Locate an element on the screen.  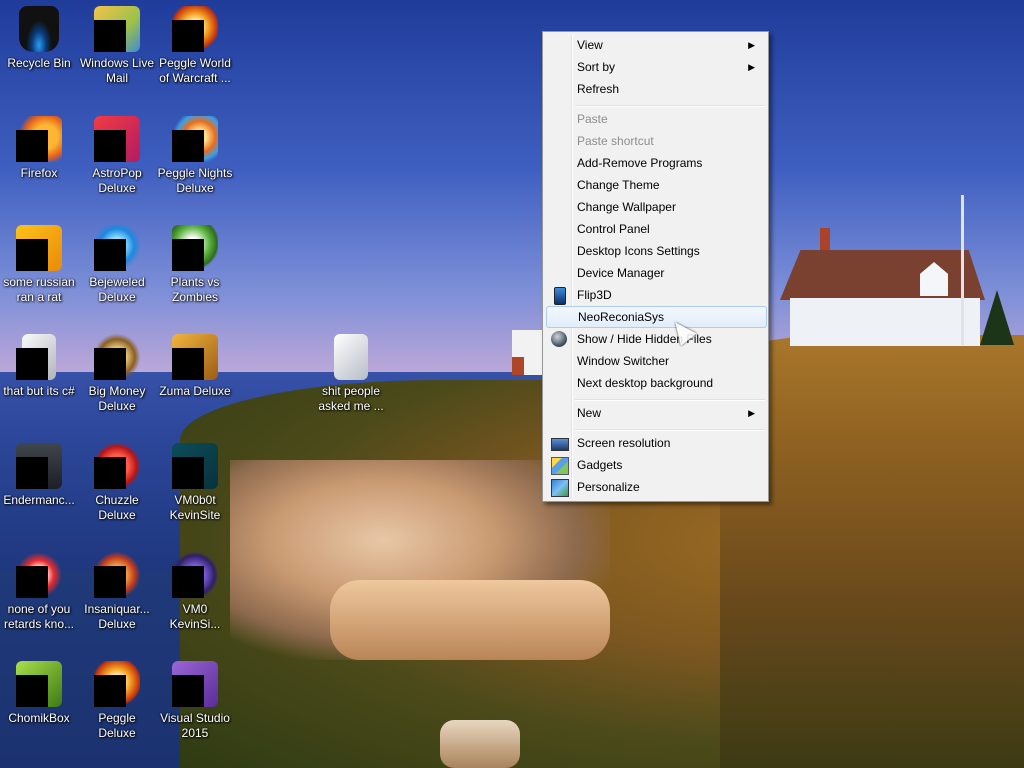
desktop-icon-label: Visual Studio 2015 is located at coordinates (195, 725).